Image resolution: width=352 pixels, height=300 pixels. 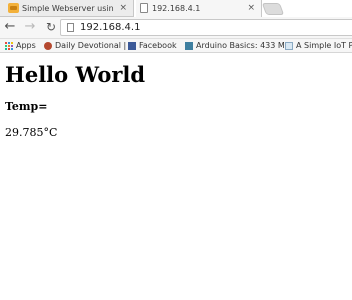 I want to click on apps-grid-icon, so click(x=9, y=46).